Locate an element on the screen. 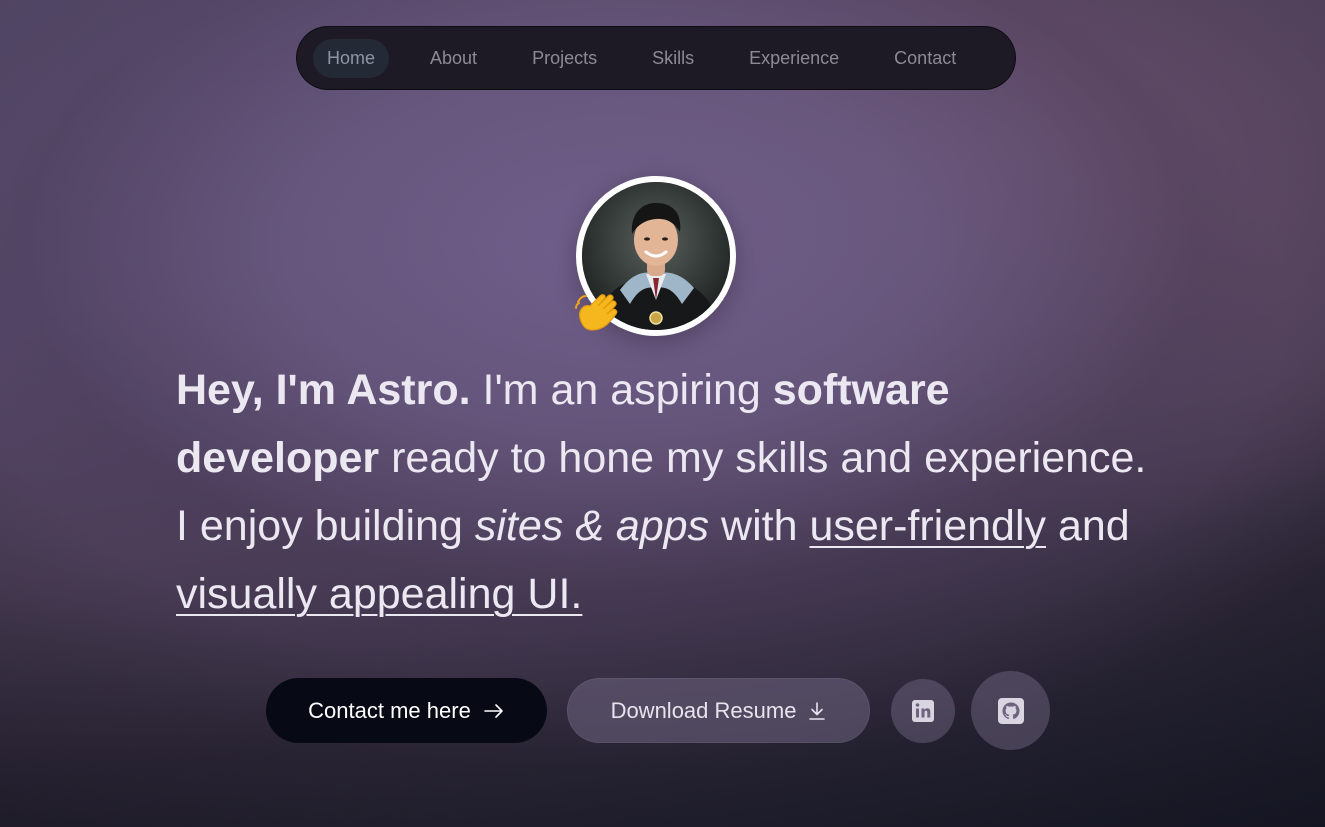 This screenshot has width=1325, height=827. nav-item-skills: Skills is located at coordinates (673, 58).